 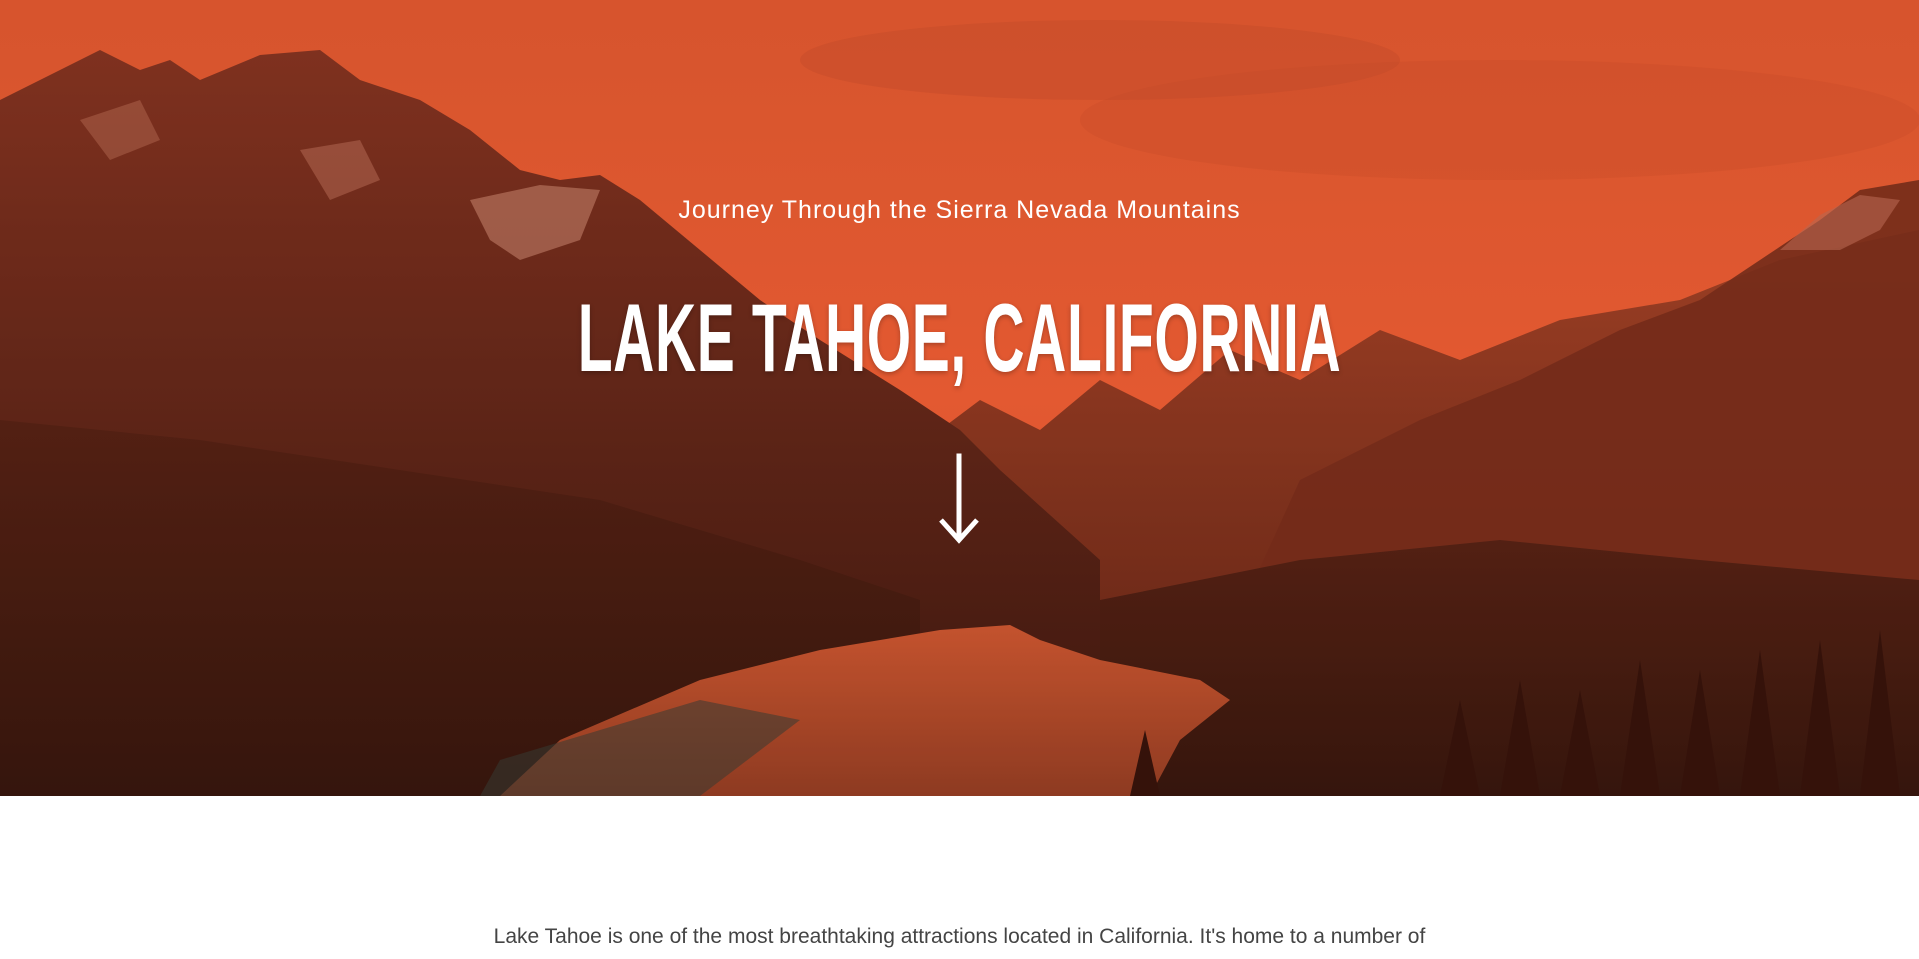 I want to click on arrow-down-icon, so click(x=959, y=498).